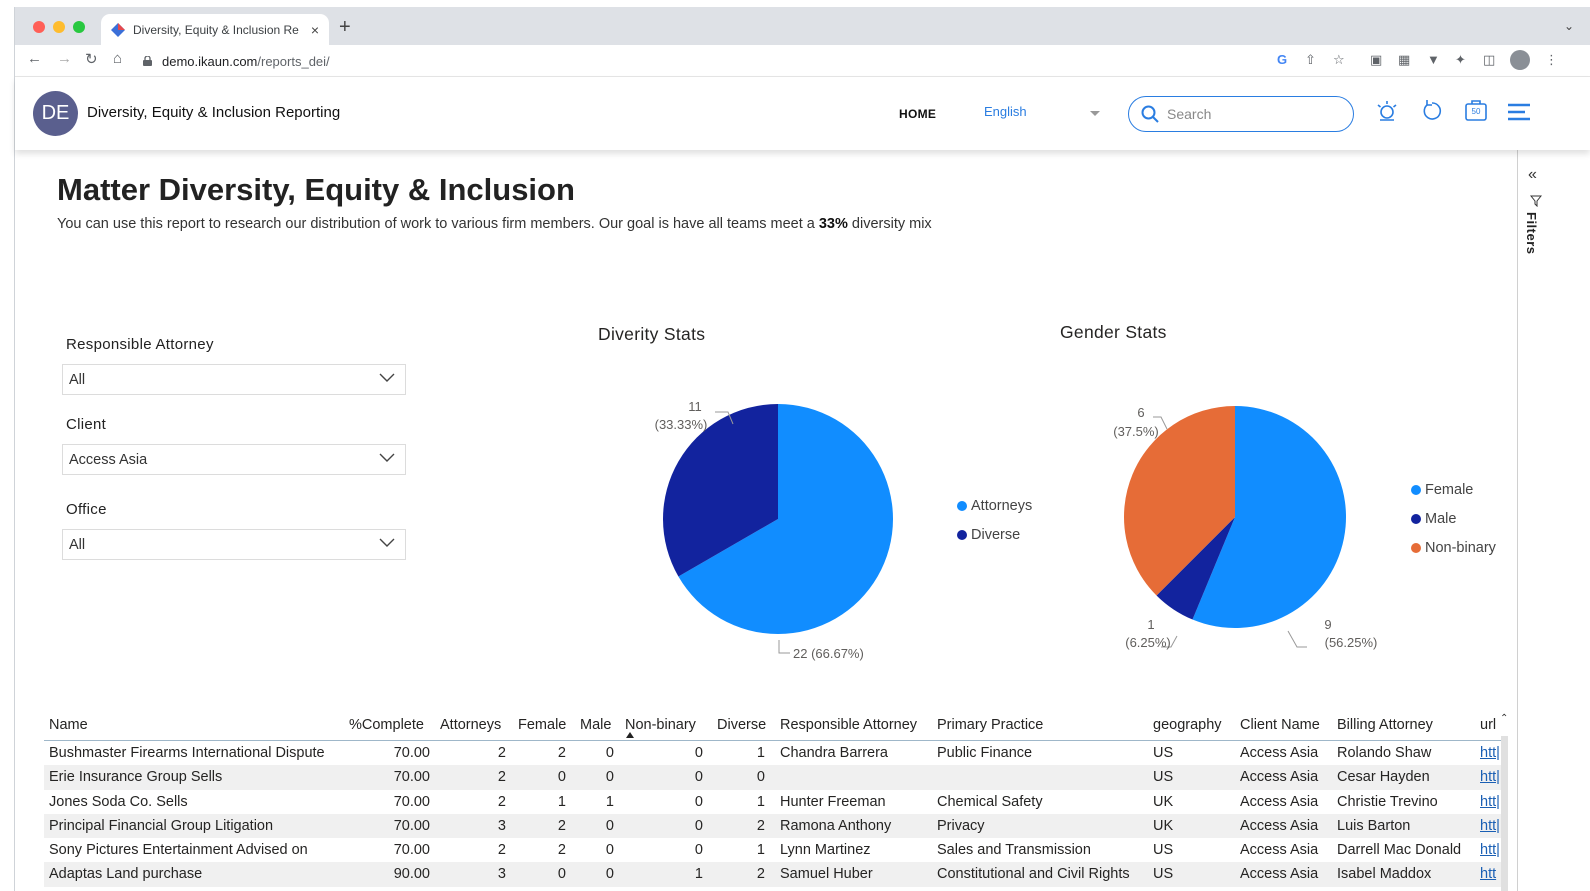 Image resolution: width=1590 pixels, height=891 pixels. I want to click on column-header: Client Name, so click(1280, 725).